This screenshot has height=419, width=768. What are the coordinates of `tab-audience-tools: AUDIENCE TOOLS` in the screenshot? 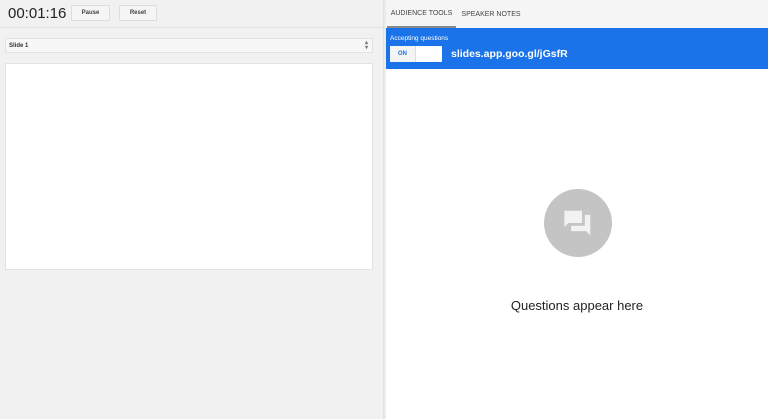 It's located at (421, 14).